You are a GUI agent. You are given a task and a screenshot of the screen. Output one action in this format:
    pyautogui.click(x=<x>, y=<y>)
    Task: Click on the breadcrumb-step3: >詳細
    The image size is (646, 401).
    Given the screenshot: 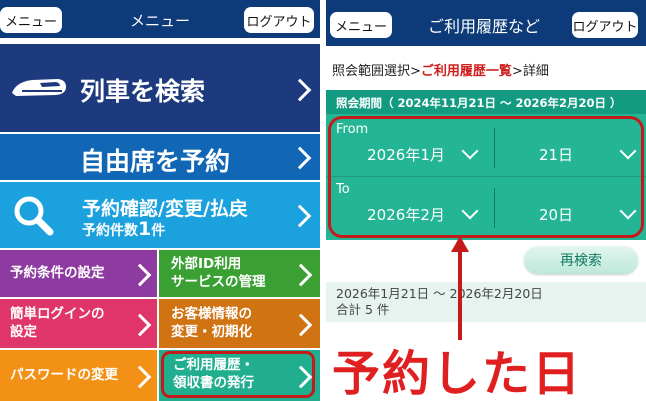 What is the action you would take?
    pyautogui.click(x=530, y=71)
    